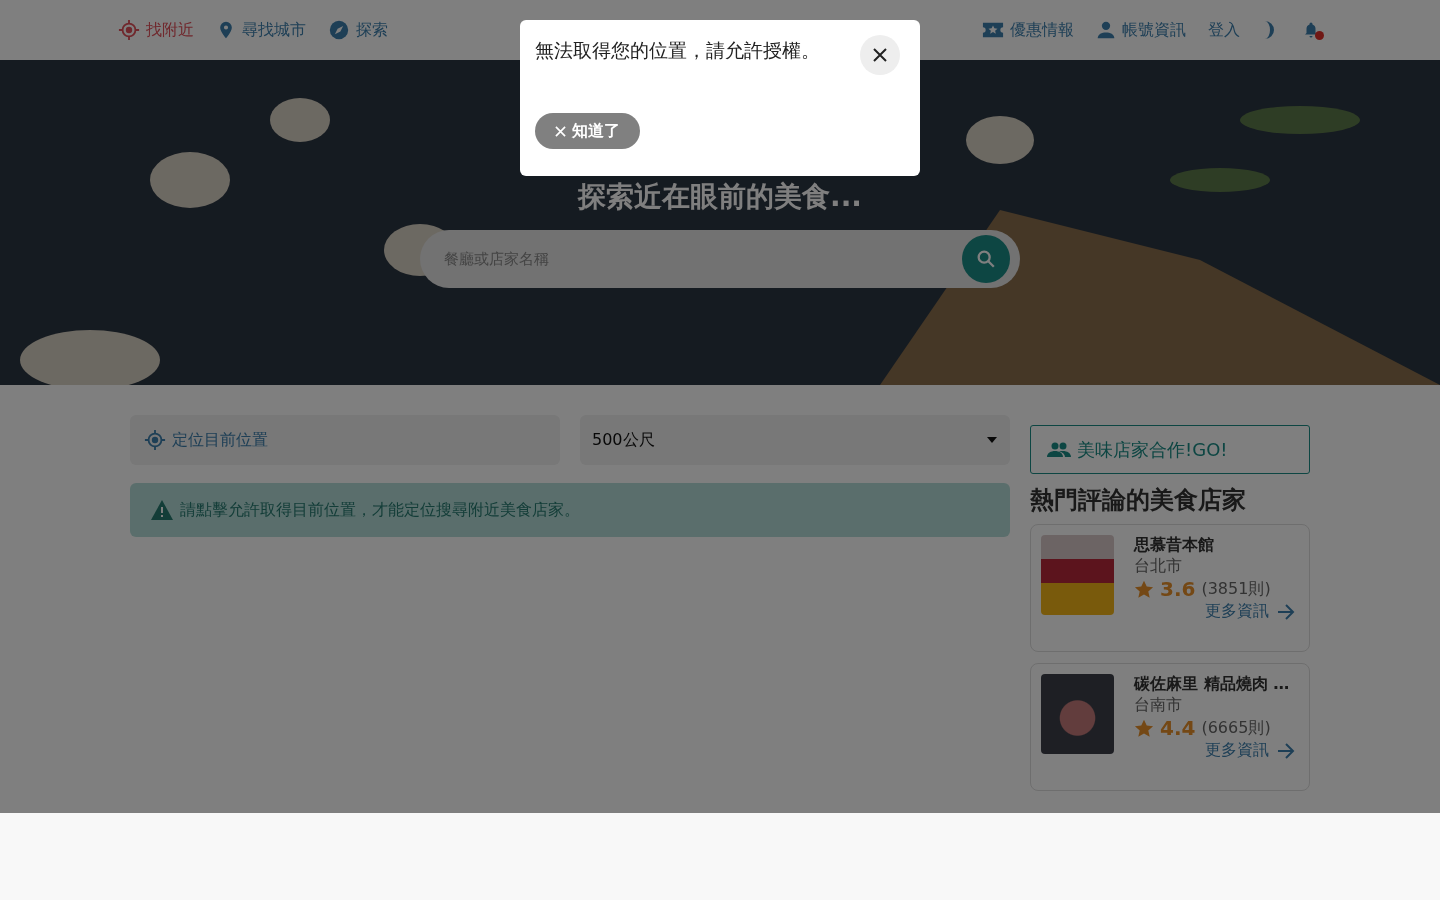 This screenshot has height=900, width=1440. What do you see at coordinates (380, 510) in the screenshot?
I see `alert-text: 請點擊允許取得目前位置，才能定位搜尋附近美食店家。` at bounding box center [380, 510].